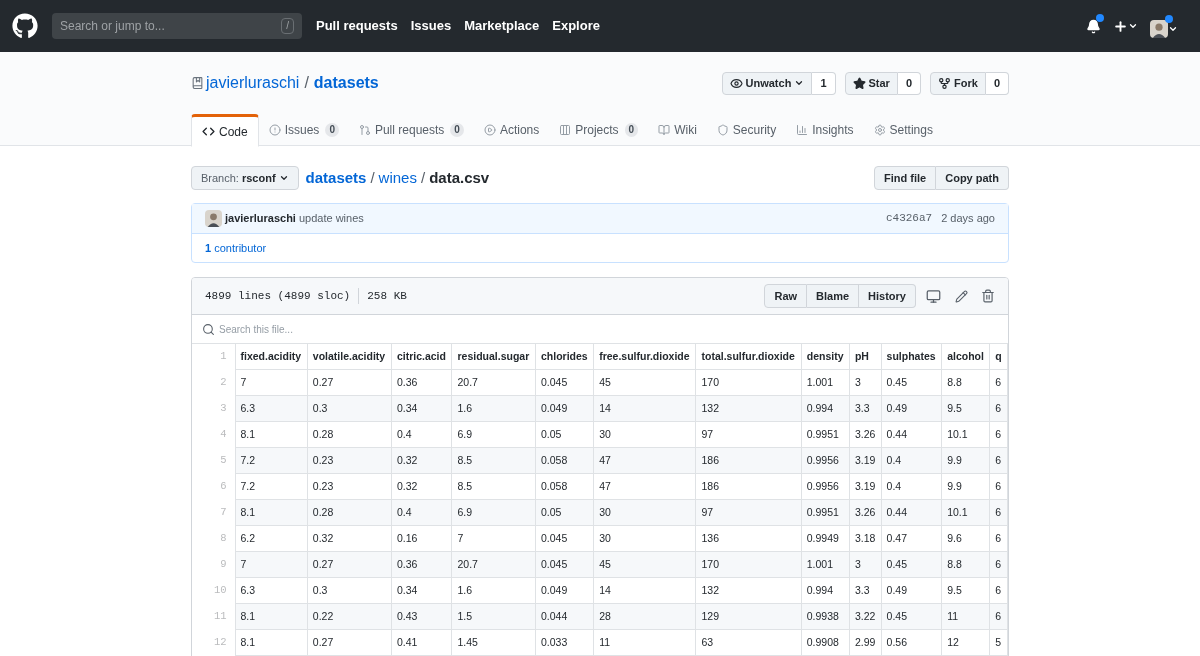  Describe the element at coordinates (749, 512) in the screenshot. I see `table-cell: 97` at that location.